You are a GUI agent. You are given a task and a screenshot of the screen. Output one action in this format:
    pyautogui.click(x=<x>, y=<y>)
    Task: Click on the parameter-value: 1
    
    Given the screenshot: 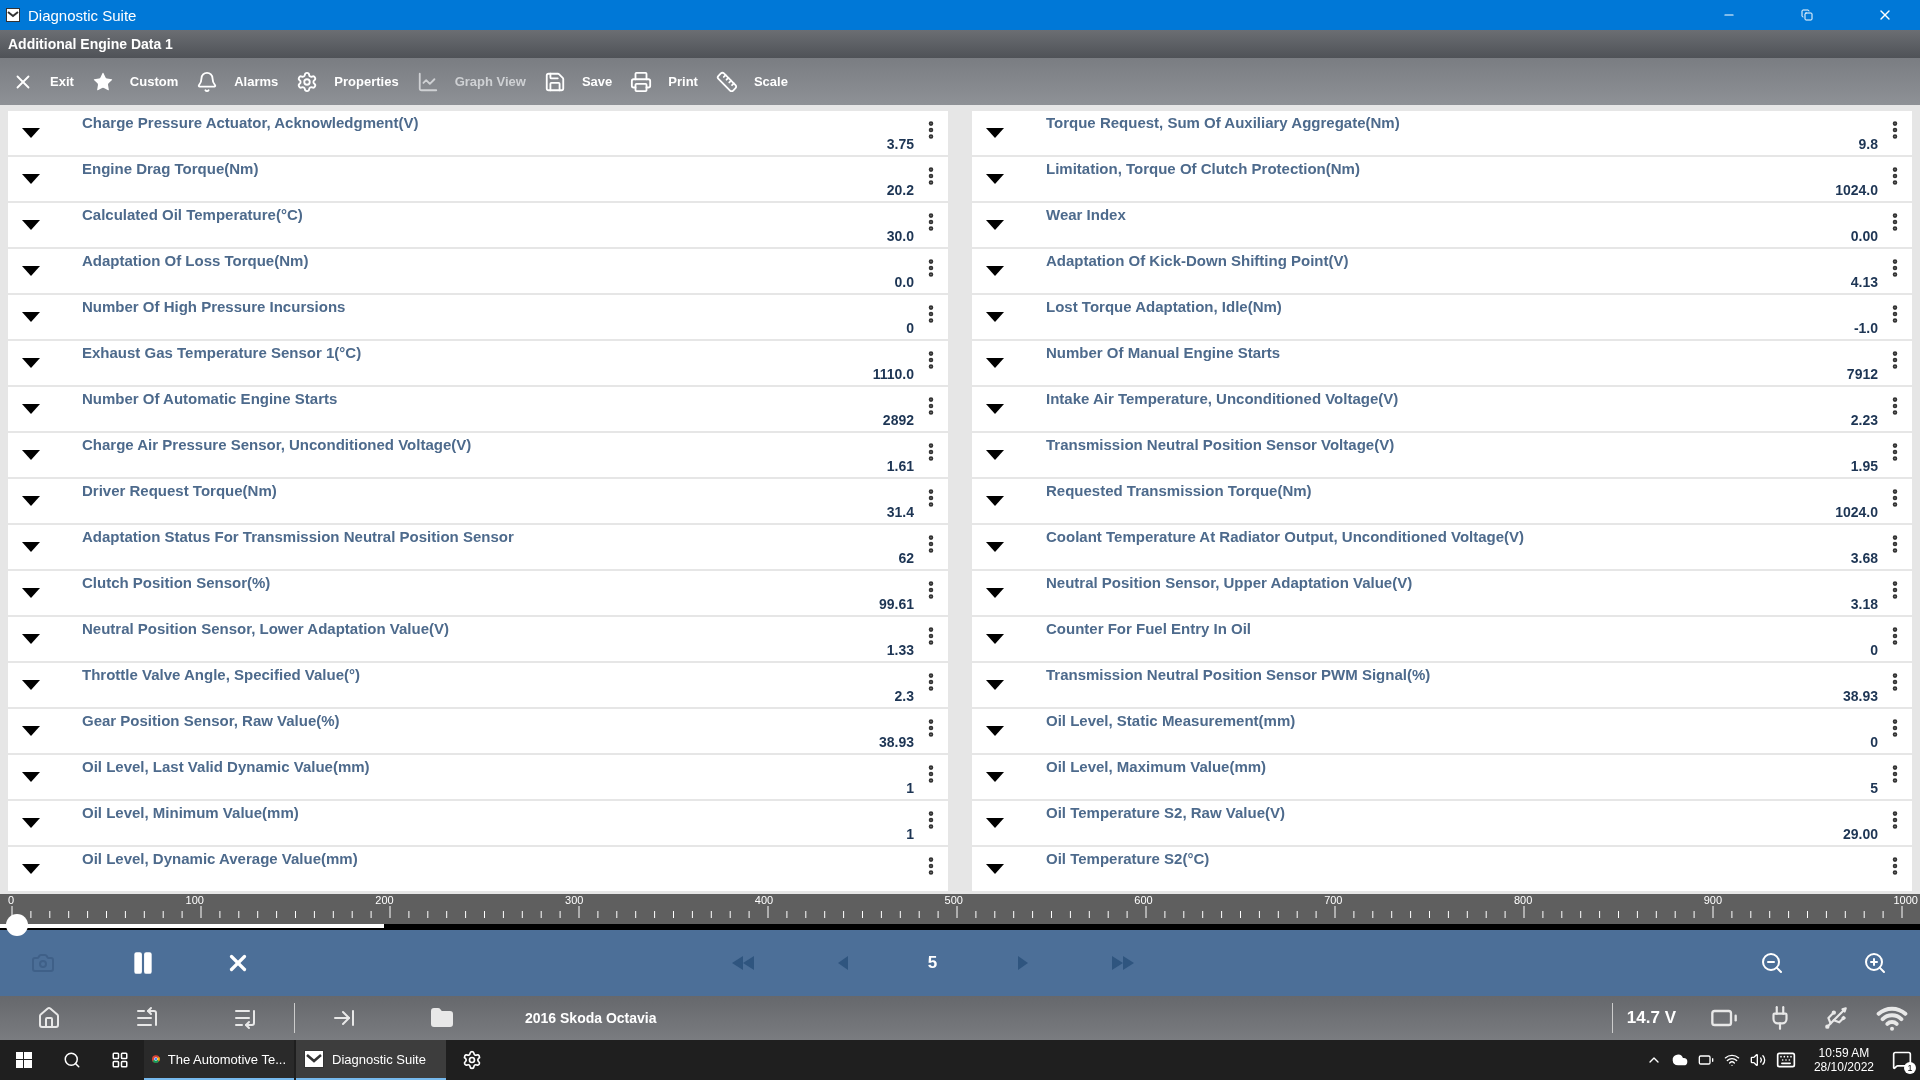 What is the action you would take?
    pyautogui.click(x=910, y=788)
    